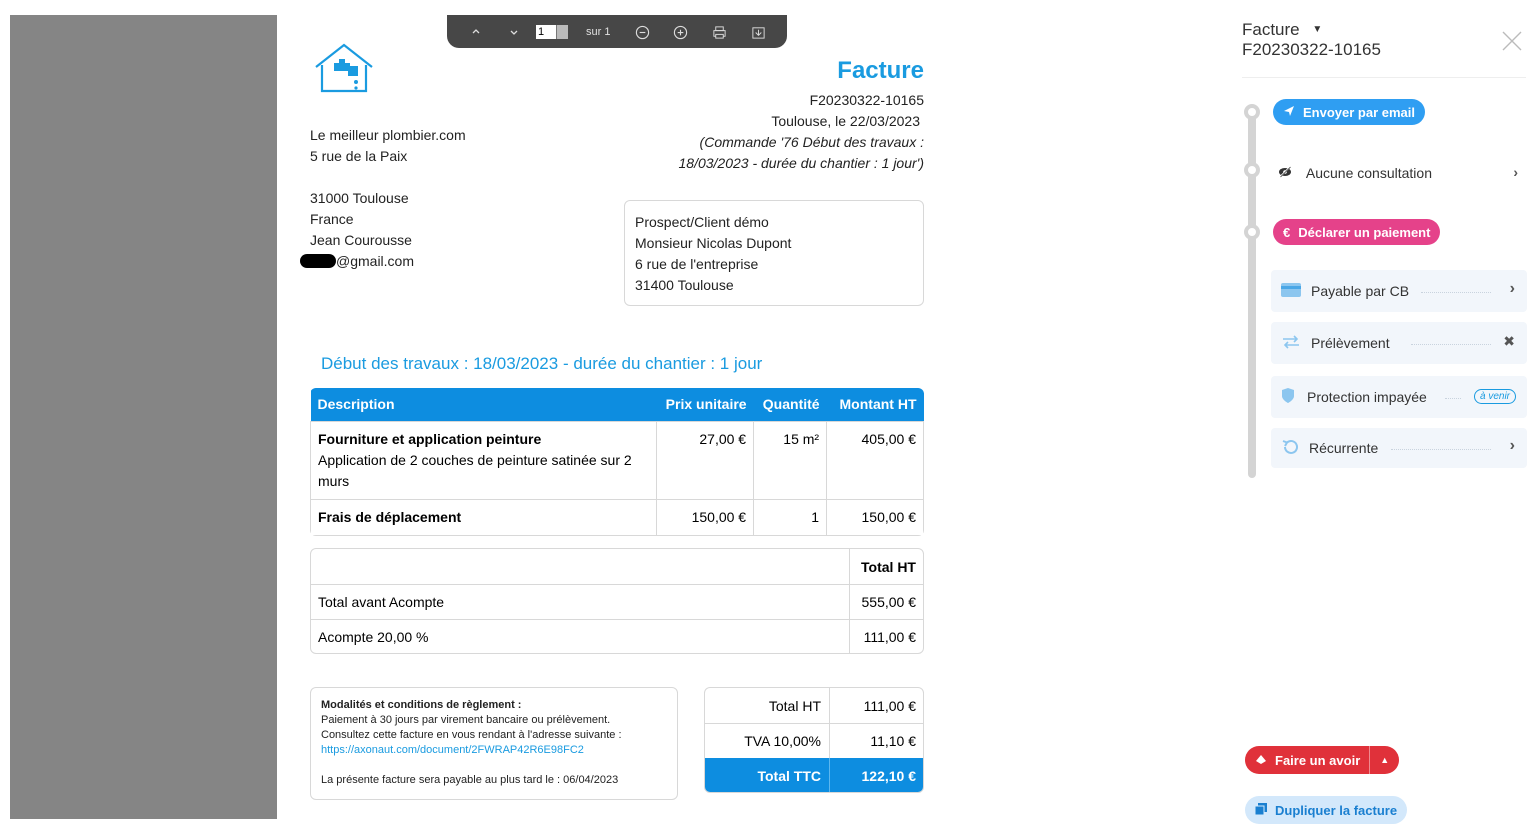 Image resolution: width=1536 pixels, height=824 pixels. Describe the element at coordinates (1261, 760) in the screenshot. I see `invoice-icon` at that location.